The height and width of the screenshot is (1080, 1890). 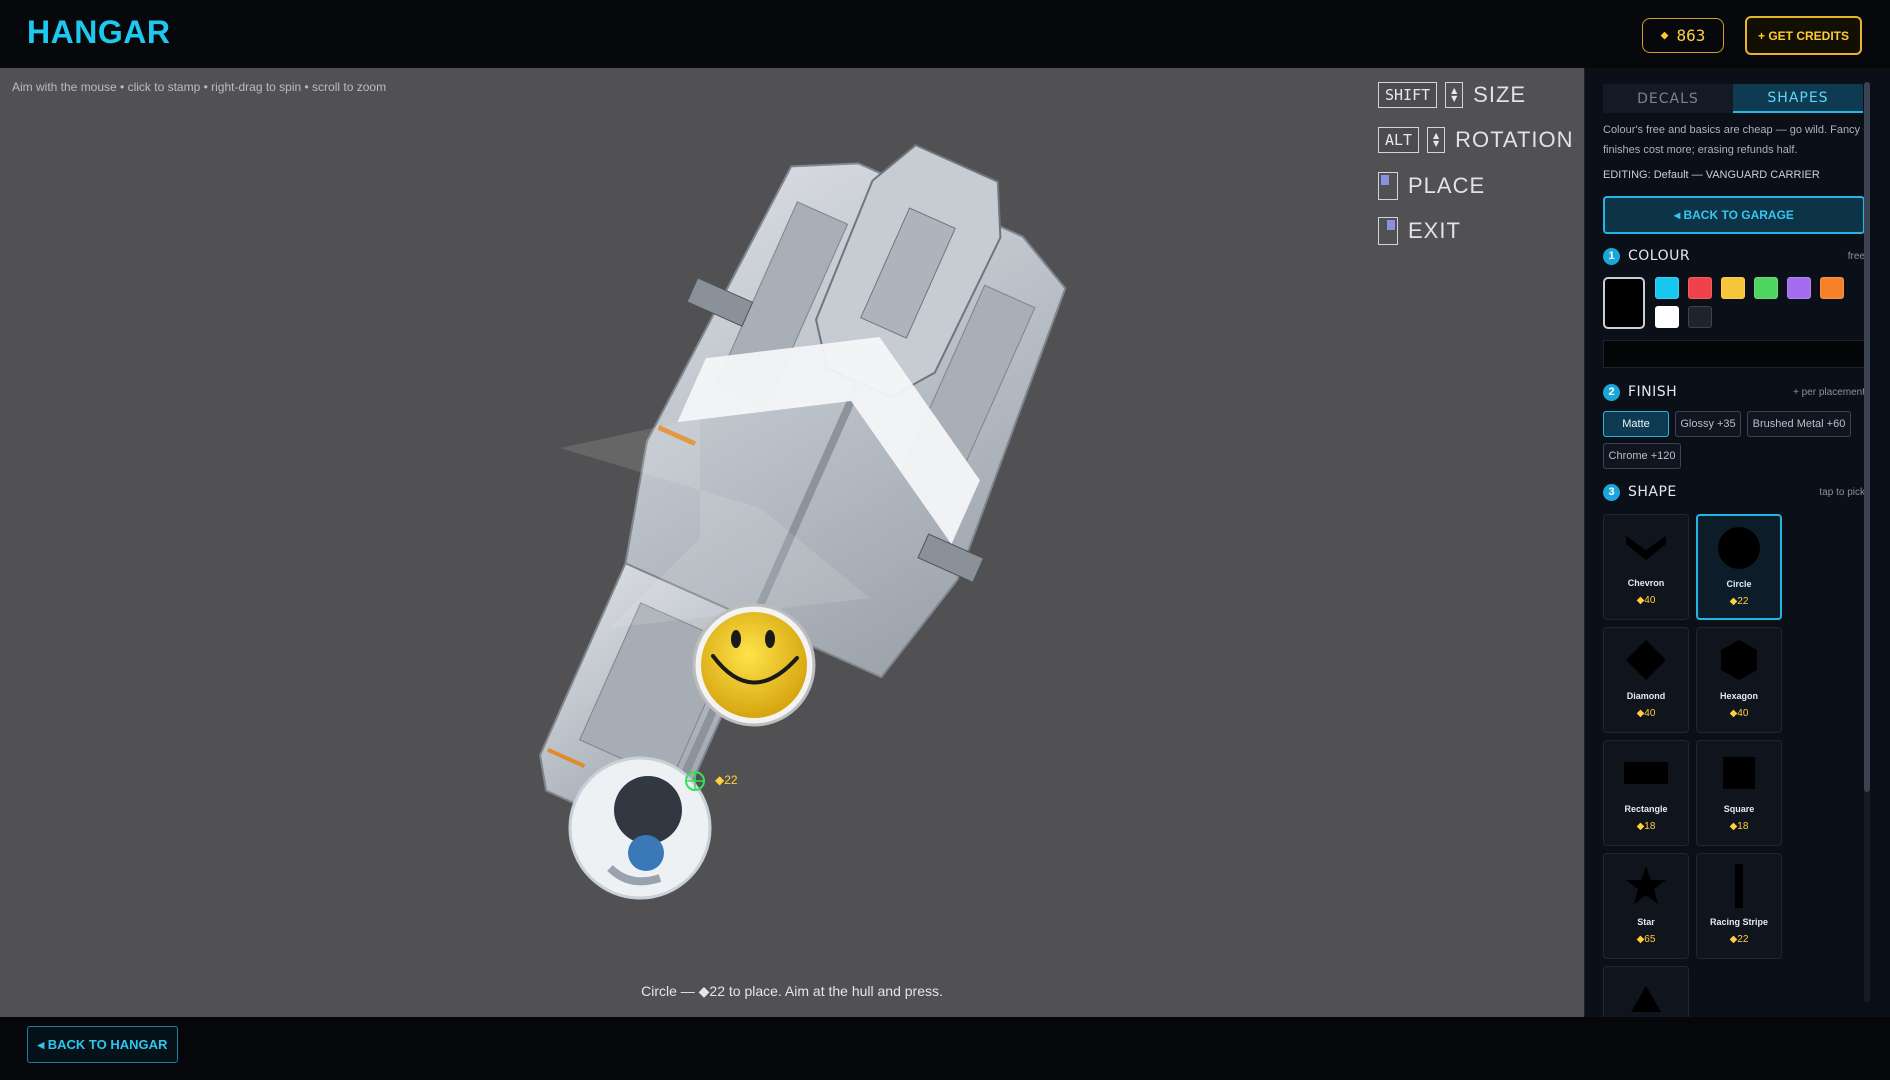 What do you see at coordinates (1611, 256) in the screenshot?
I see `step-number: 1` at bounding box center [1611, 256].